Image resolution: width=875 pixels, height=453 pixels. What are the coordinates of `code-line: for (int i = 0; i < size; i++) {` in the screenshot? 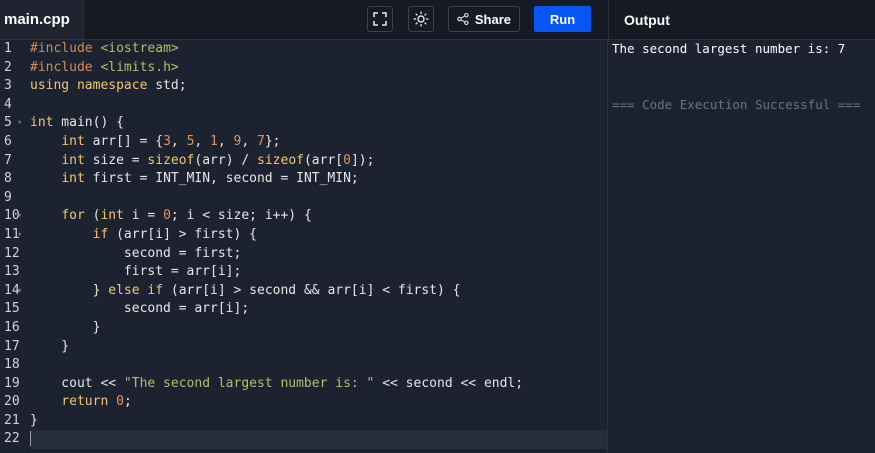 It's located at (318, 216).